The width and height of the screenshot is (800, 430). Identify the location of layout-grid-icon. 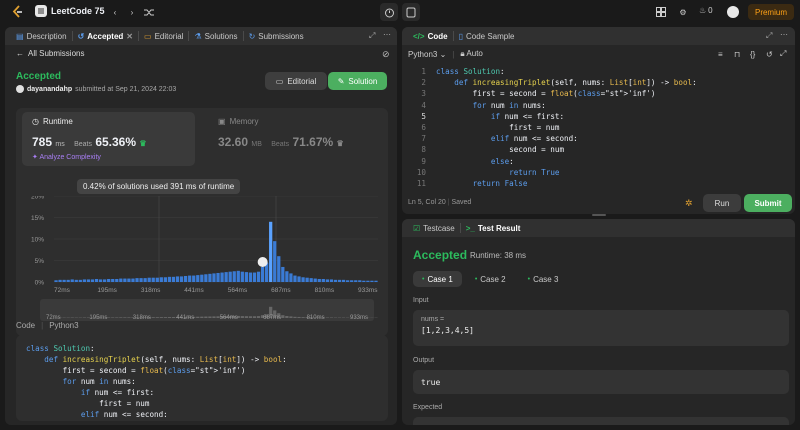
(661, 12).